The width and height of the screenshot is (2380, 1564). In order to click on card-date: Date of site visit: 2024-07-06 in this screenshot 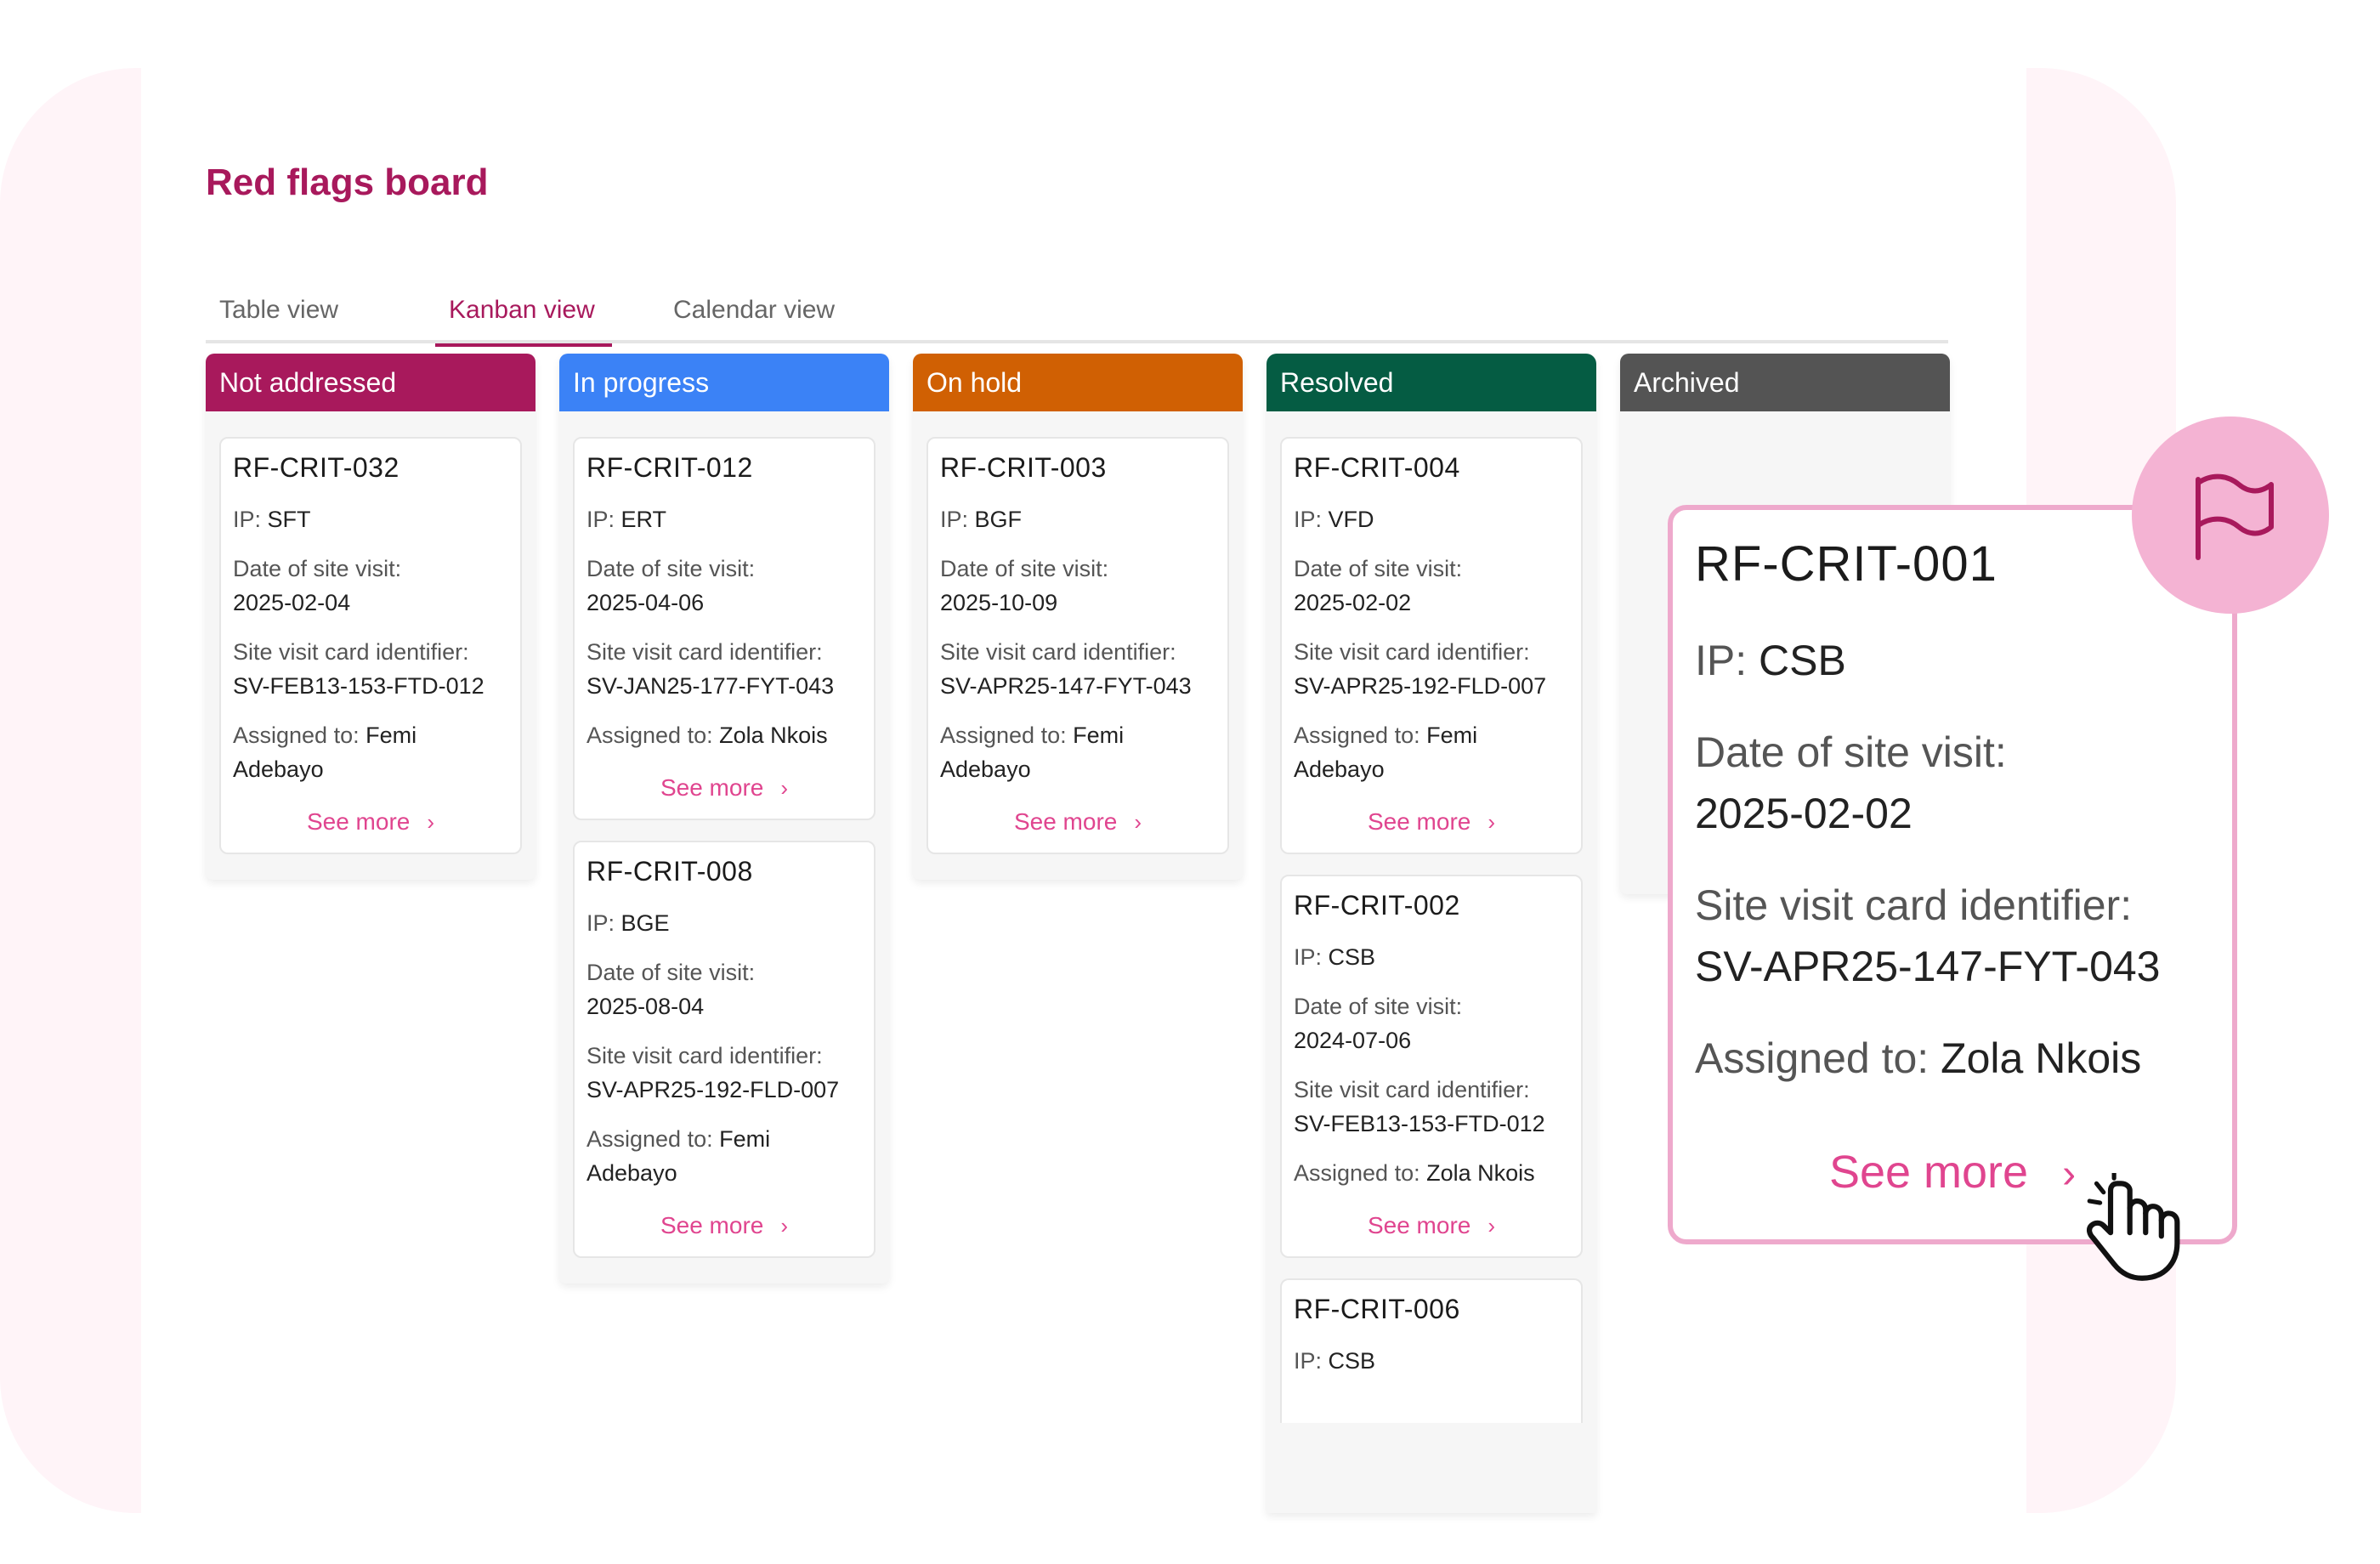, I will do `click(1378, 1024)`.